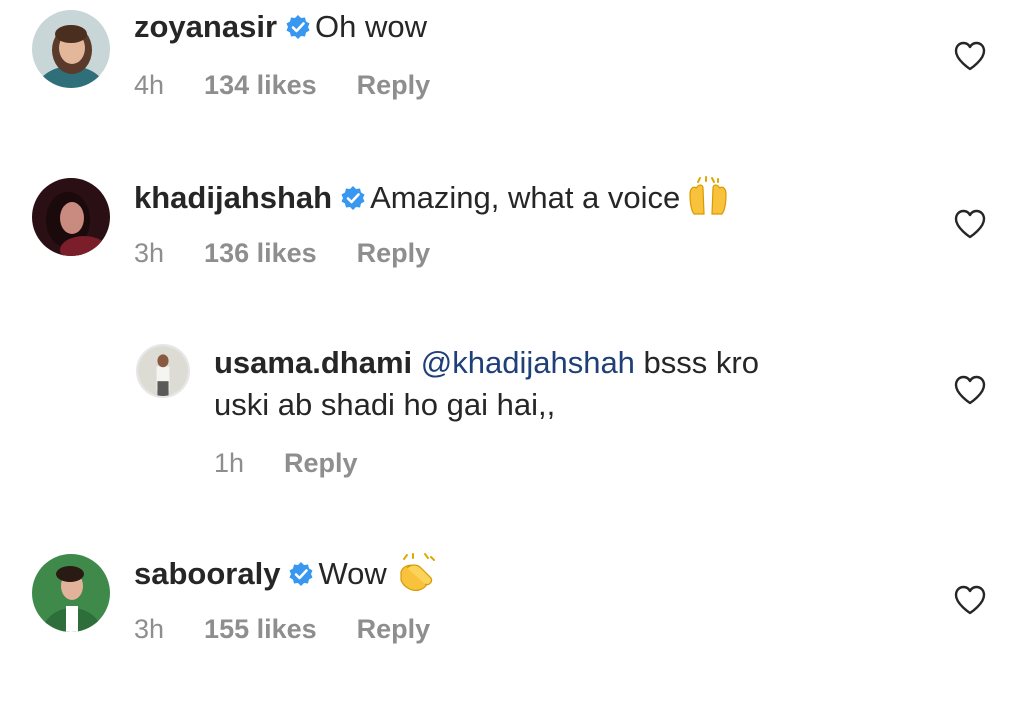 This screenshot has height=708, width=1024. Describe the element at coordinates (352, 573) in the screenshot. I see `comment-text: Wow` at that location.